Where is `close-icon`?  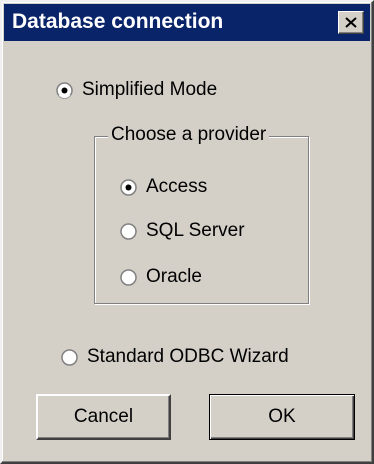
close-icon is located at coordinates (351, 22).